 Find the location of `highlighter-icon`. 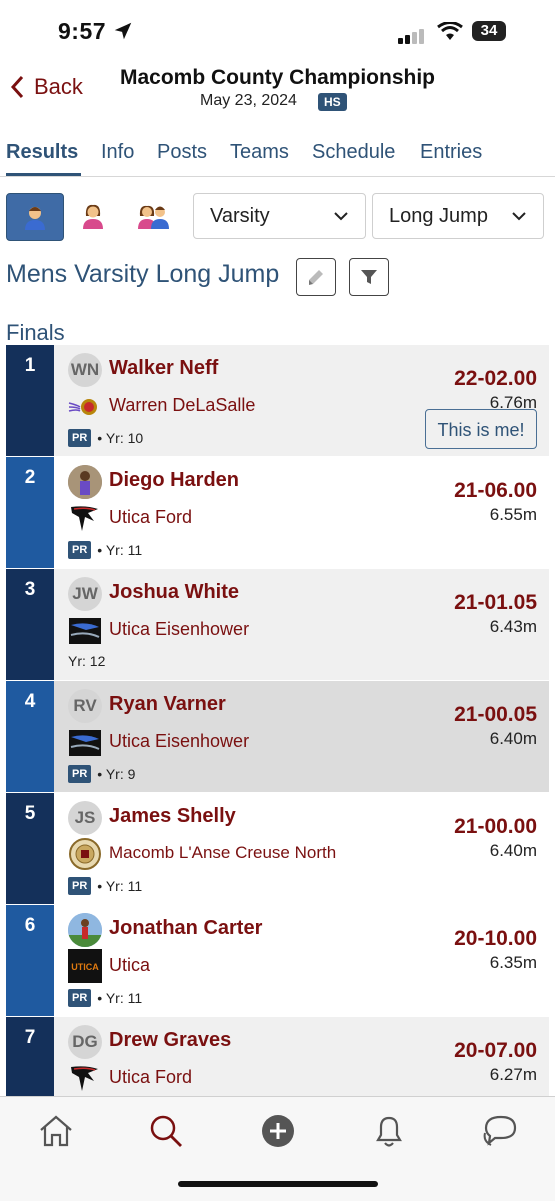

highlighter-icon is located at coordinates (316, 277).